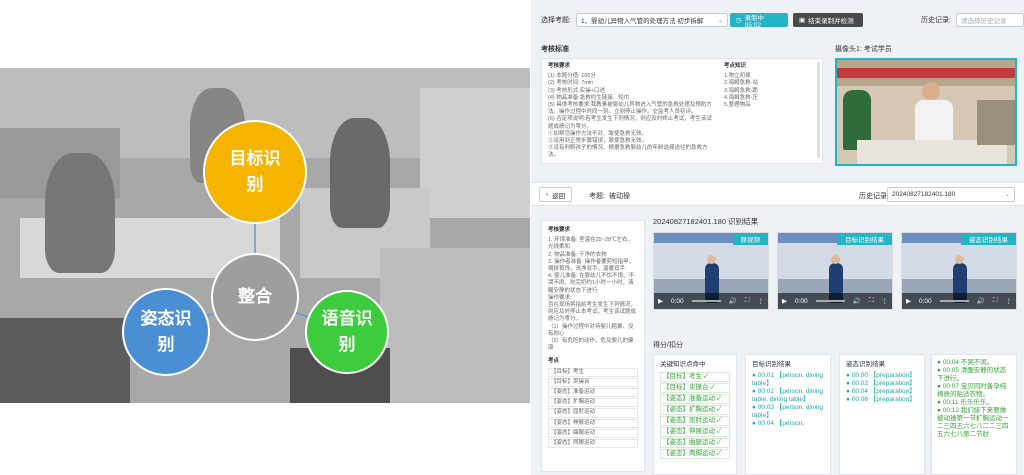  What do you see at coordinates (735, 66) in the screenshot?
I see `criteria-points-header: 考点知识` at bounding box center [735, 66].